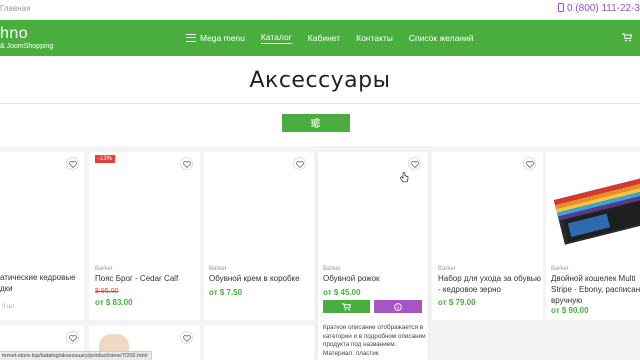  What do you see at coordinates (259, 343) in the screenshot?
I see `product-card` at bounding box center [259, 343].